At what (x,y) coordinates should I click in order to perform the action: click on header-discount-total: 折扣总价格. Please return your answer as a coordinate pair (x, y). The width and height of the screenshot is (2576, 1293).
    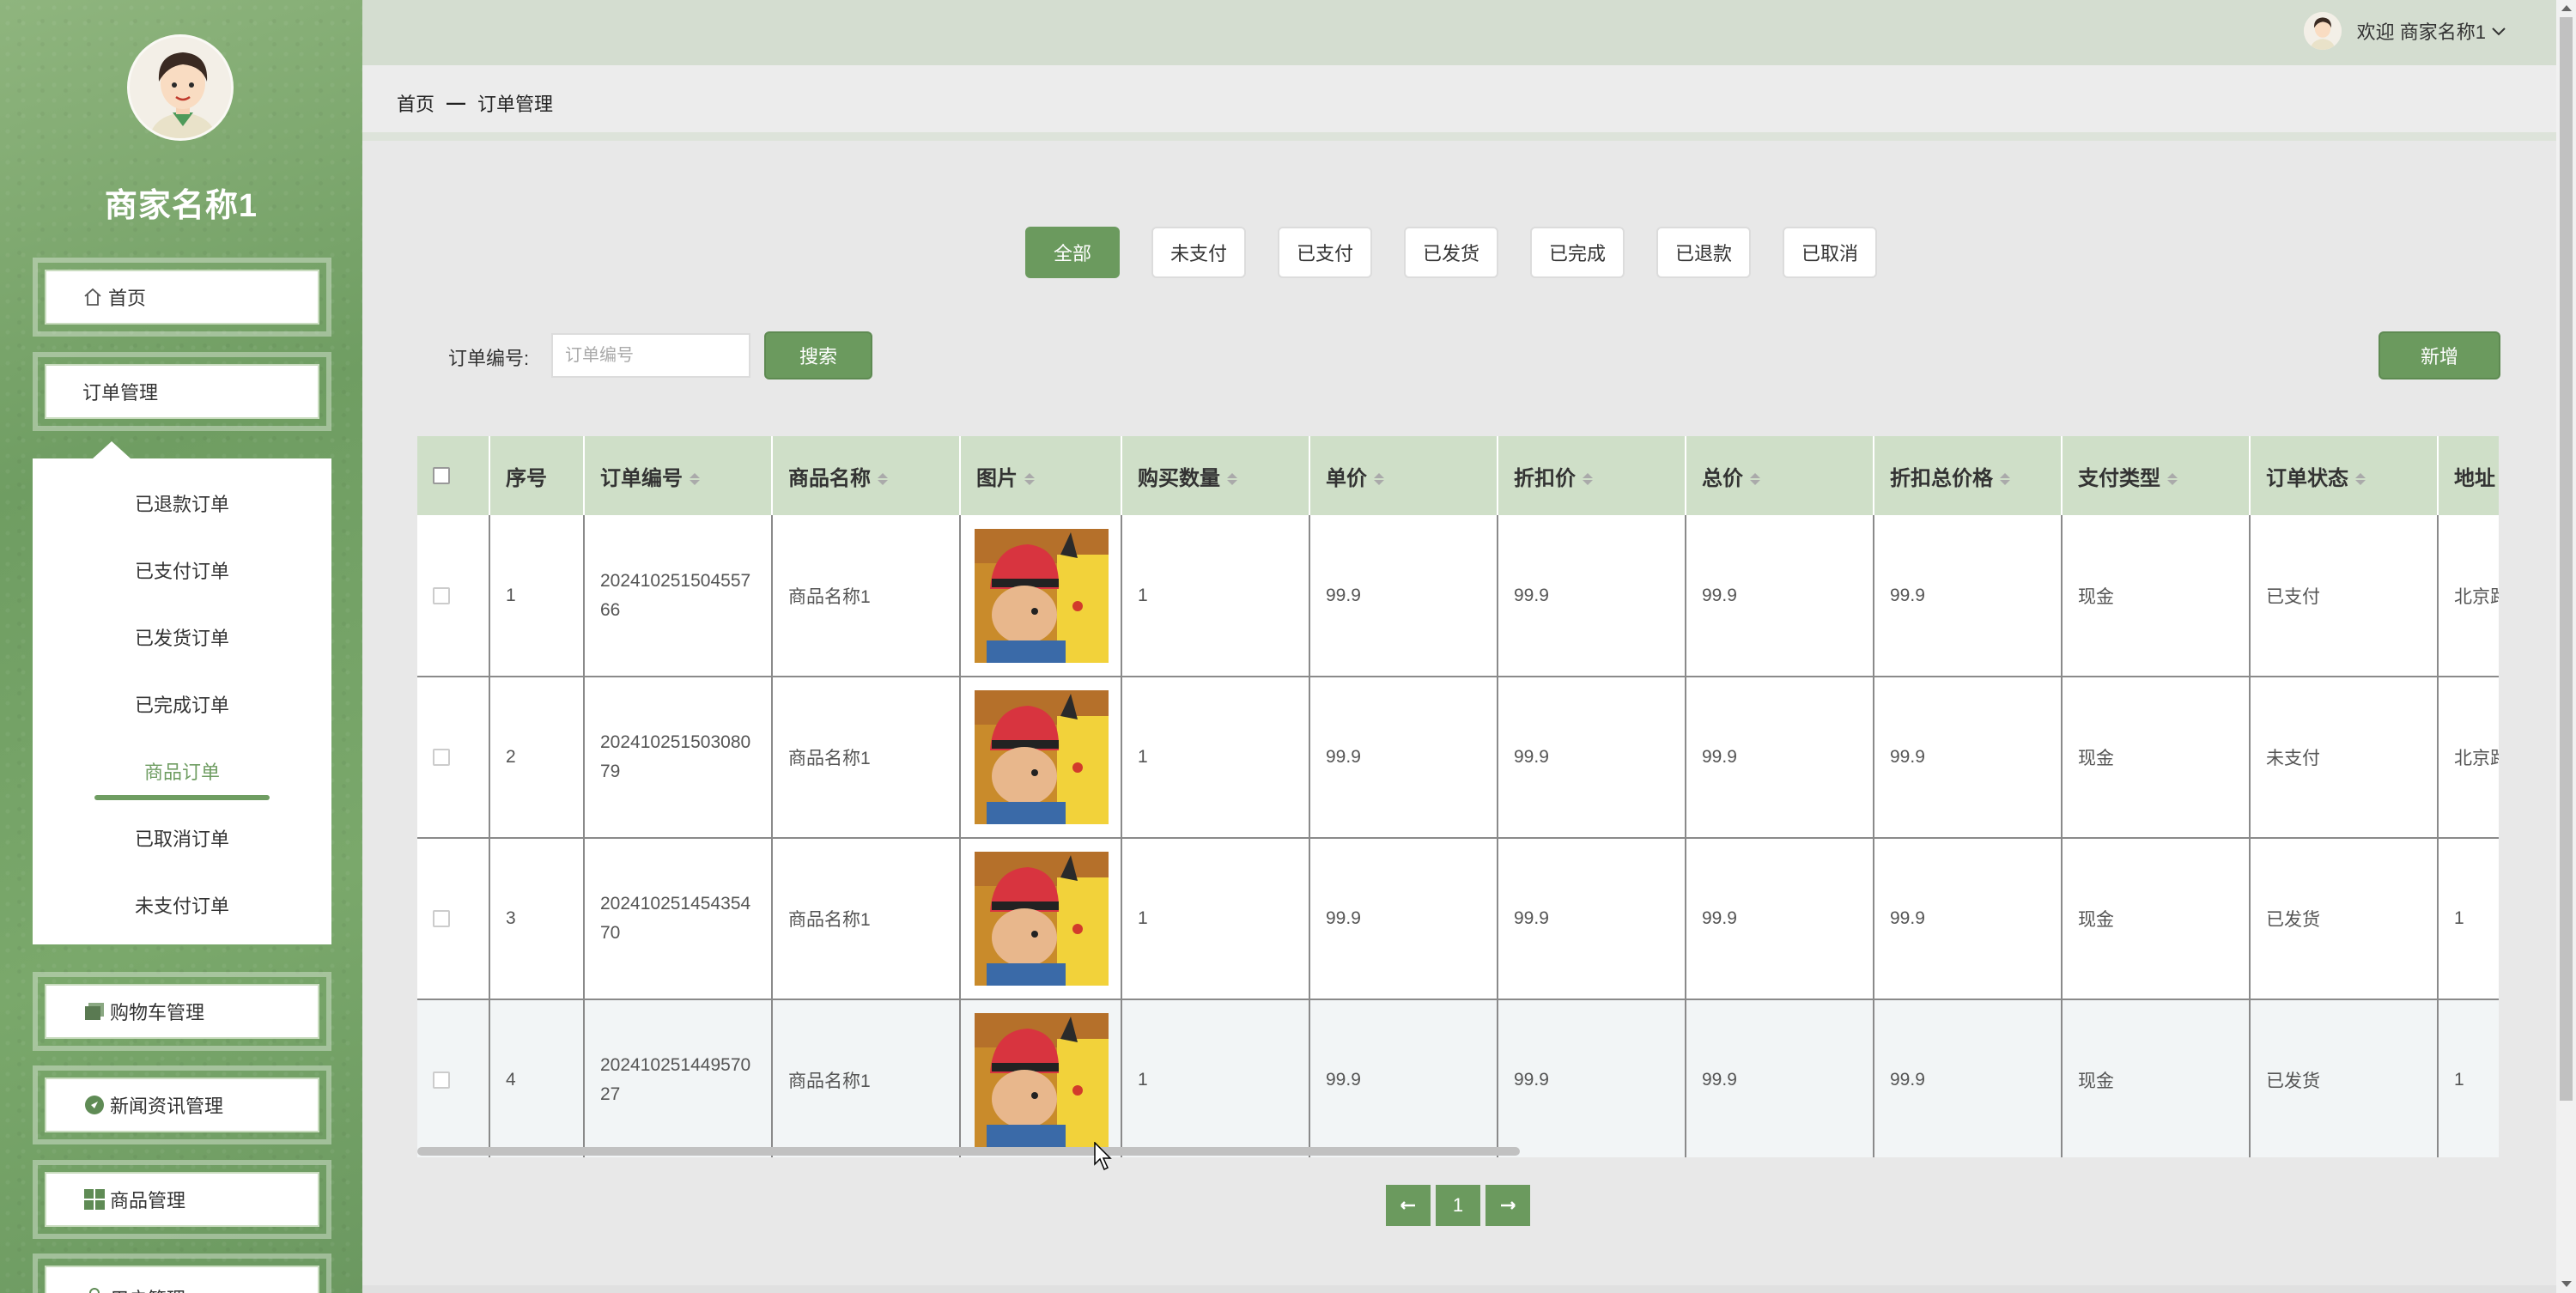
    Looking at the image, I should click on (1968, 475).